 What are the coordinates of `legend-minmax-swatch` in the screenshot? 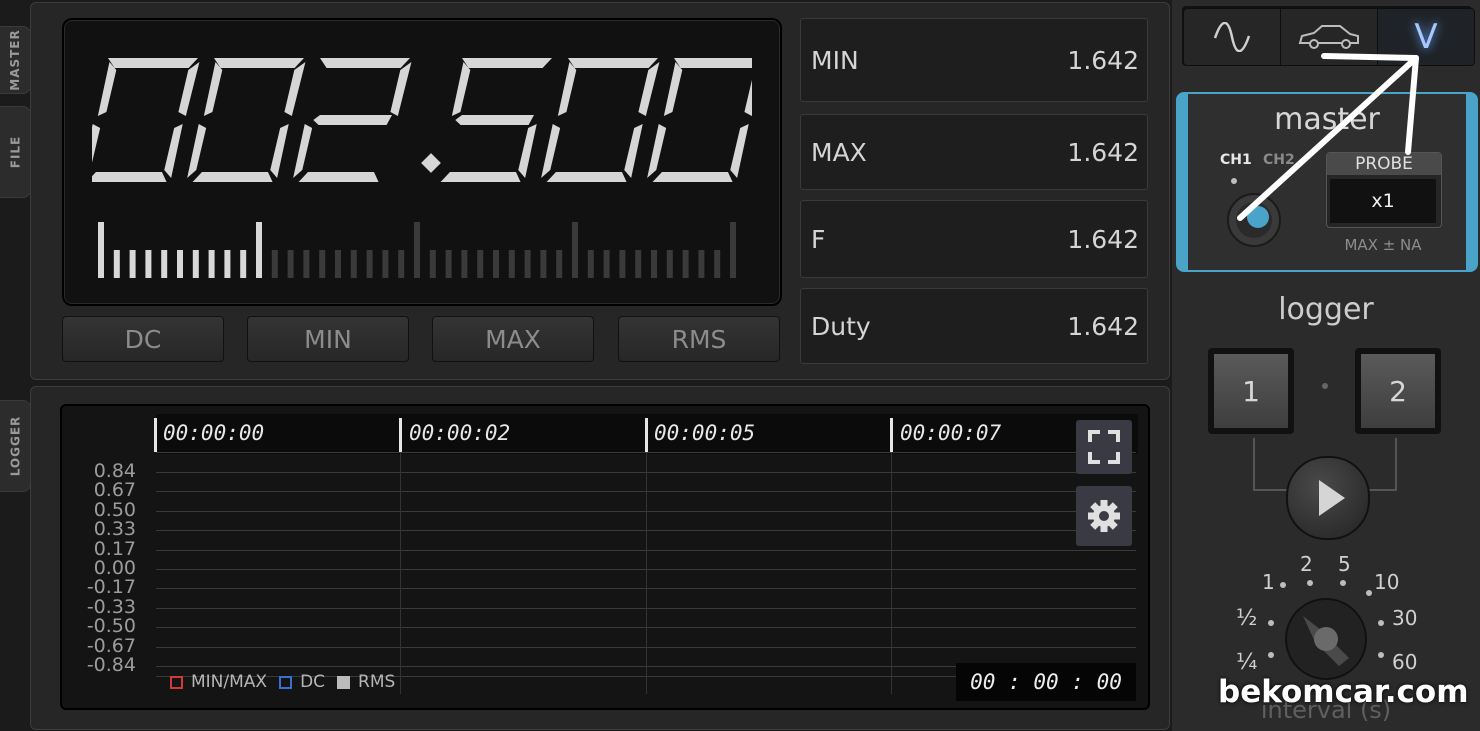 It's located at (176, 682).